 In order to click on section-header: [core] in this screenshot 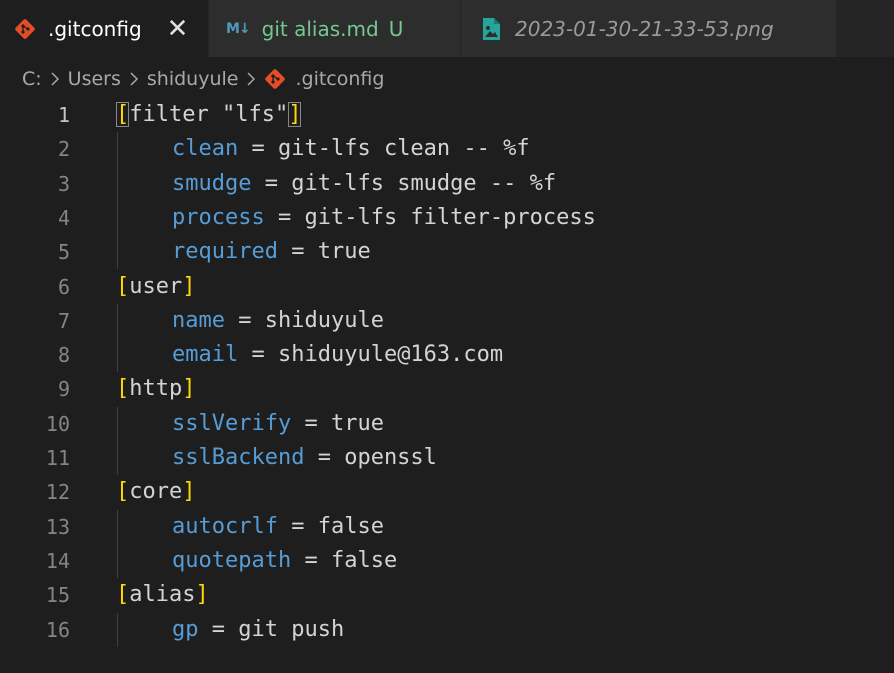, I will do `click(155, 492)`.